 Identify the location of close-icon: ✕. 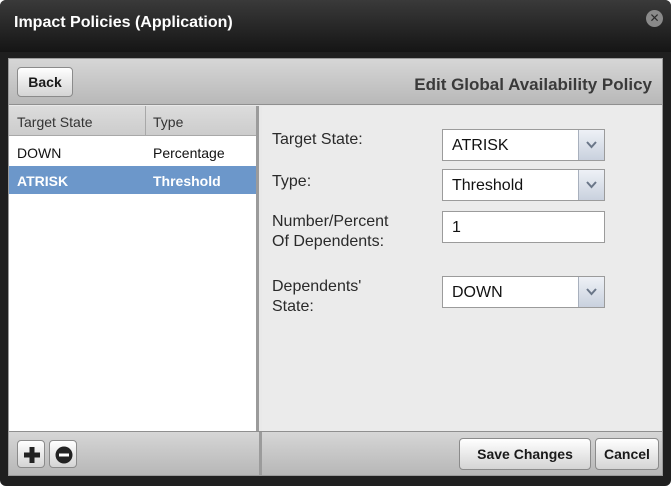
(654, 18).